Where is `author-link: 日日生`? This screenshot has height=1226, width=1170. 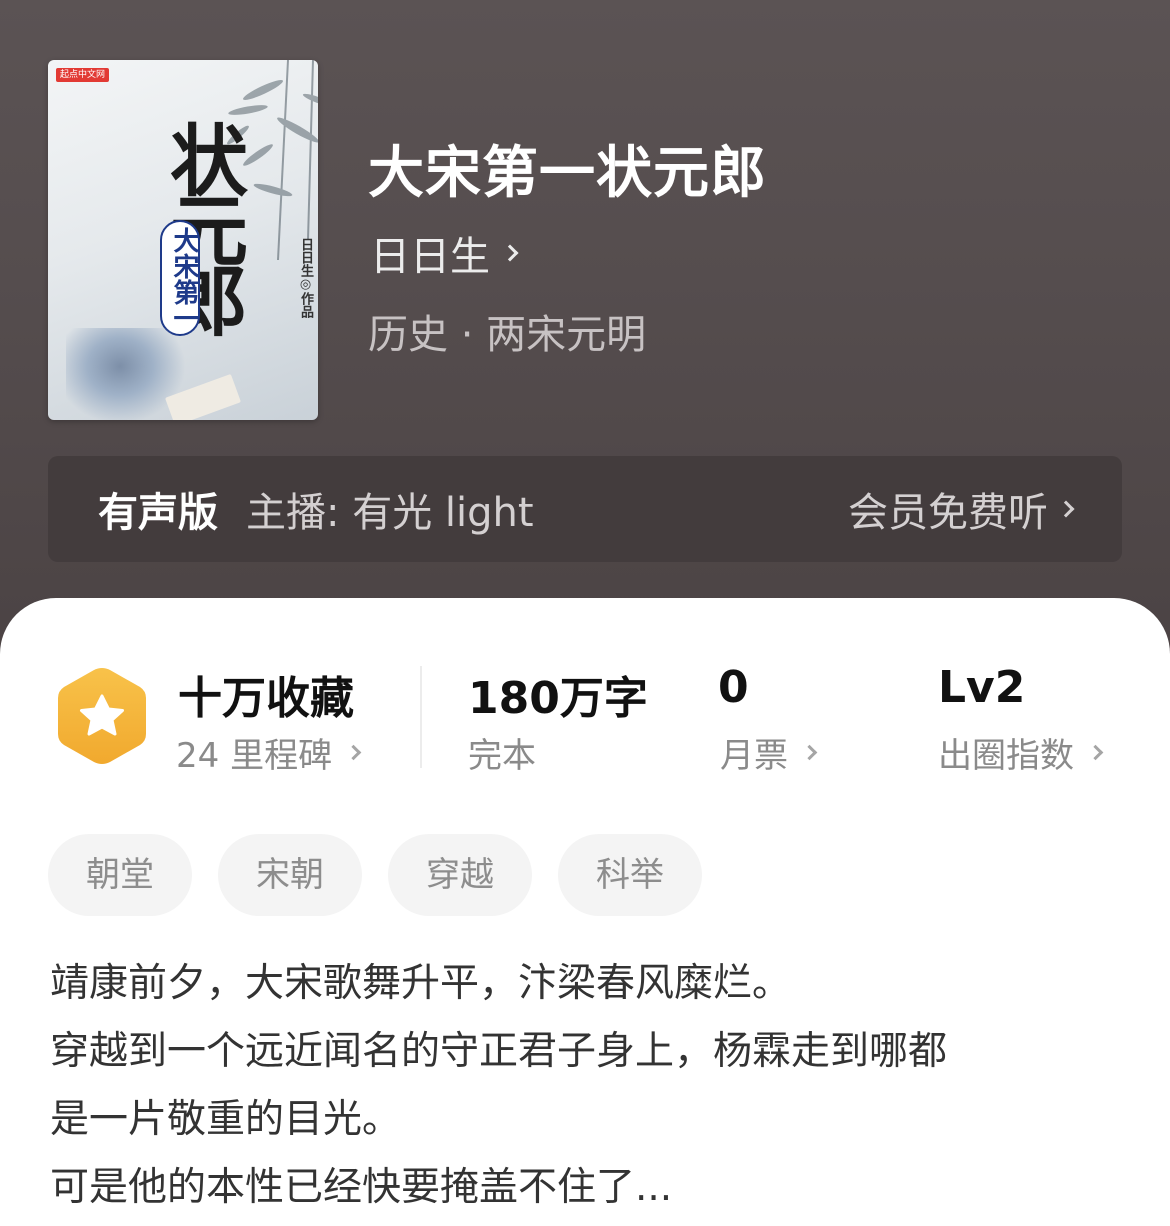 author-link: 日日生 is located at coordinates (444, 253).